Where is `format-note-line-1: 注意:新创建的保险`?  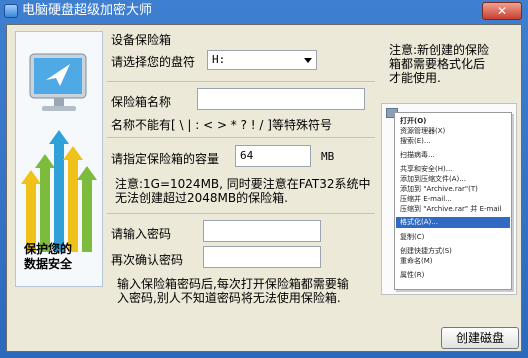
format-note-line-1: 注意:新创建的保险 is located at coordinates (439, 50).